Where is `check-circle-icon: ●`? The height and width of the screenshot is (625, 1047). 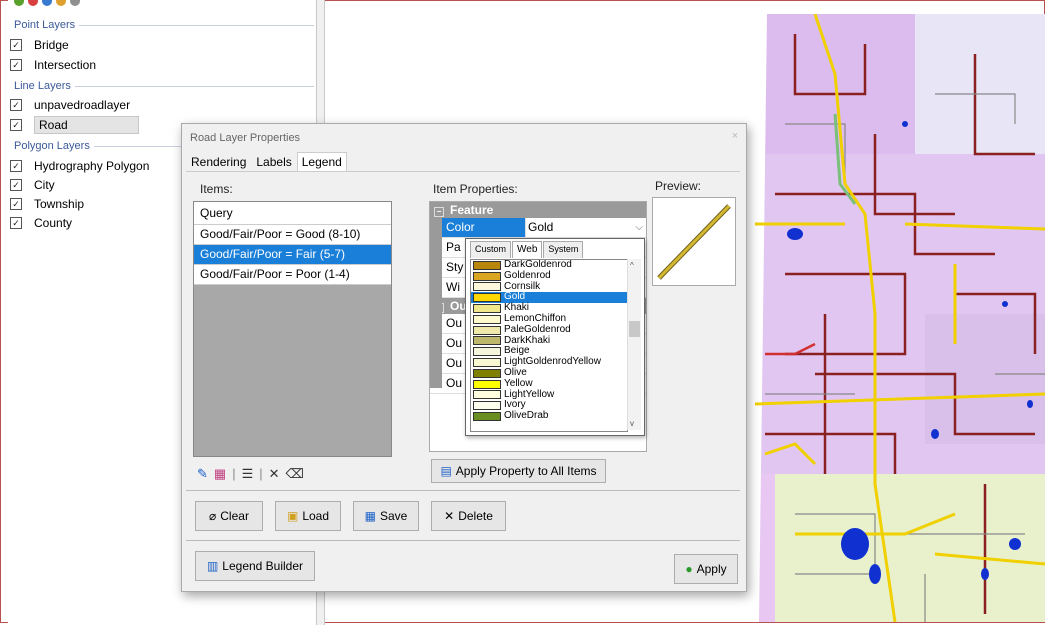 check-circle-icon: ● is located at coordinates (689, 569).